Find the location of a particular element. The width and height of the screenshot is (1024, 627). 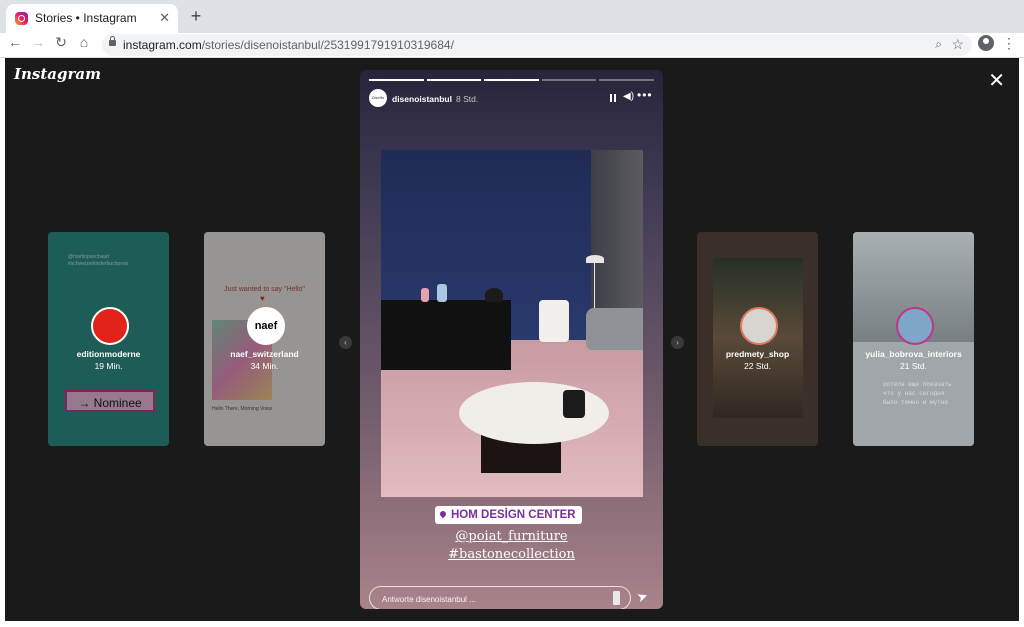

reload-button: ↻ is located at coordinates (61, 42).